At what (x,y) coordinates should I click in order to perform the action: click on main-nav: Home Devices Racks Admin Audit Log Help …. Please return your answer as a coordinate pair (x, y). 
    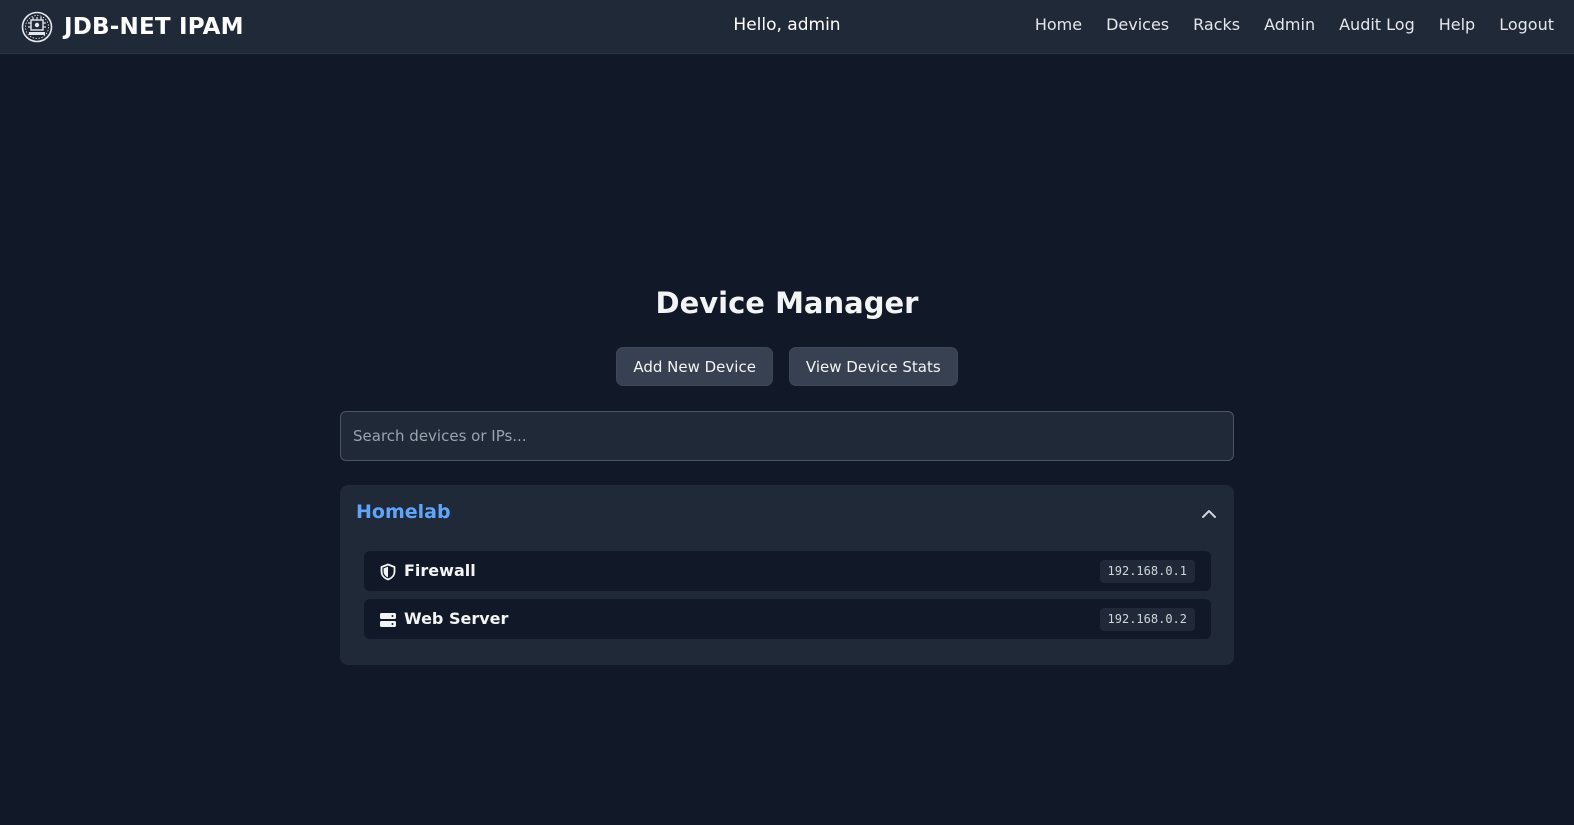
    Looking at the image, I should click on (1294, 24).